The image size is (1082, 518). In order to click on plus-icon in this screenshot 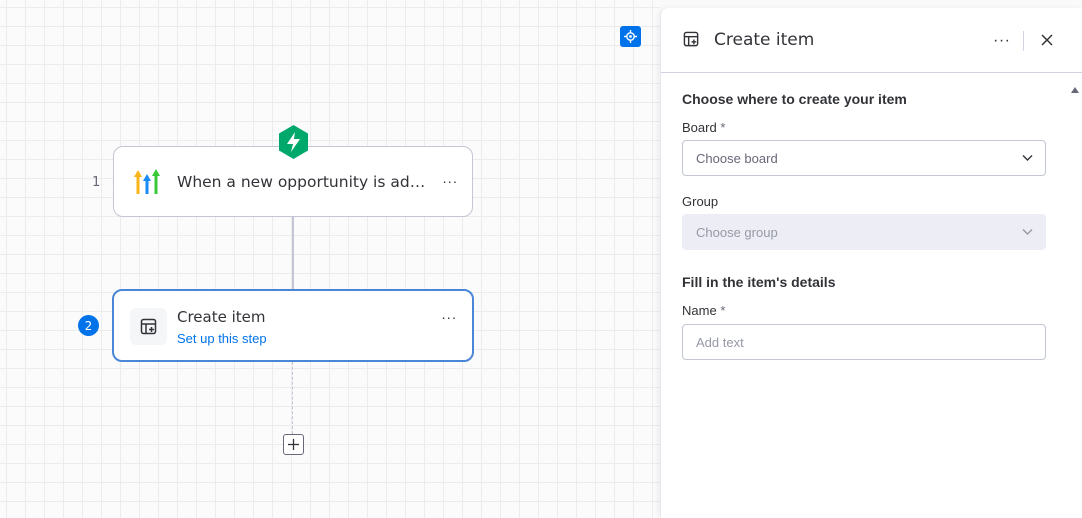, I will do `click(293, 444)`.